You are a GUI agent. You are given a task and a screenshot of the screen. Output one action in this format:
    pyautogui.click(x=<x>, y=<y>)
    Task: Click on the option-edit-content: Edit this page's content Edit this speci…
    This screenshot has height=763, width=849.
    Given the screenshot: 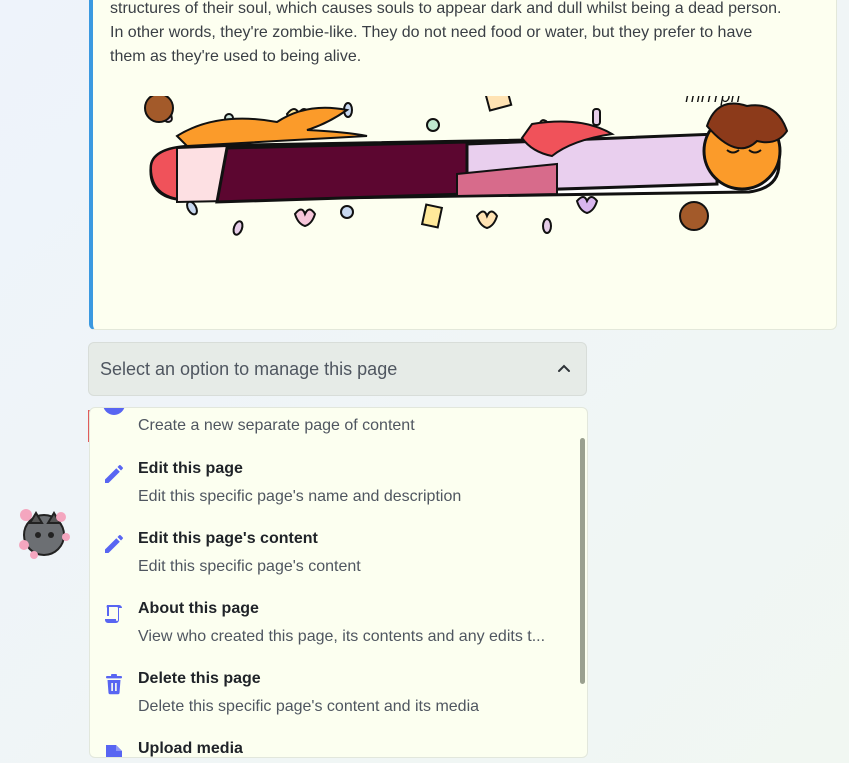 What is the action you would take?
    pyautogui.click(x=330, y=551)
    